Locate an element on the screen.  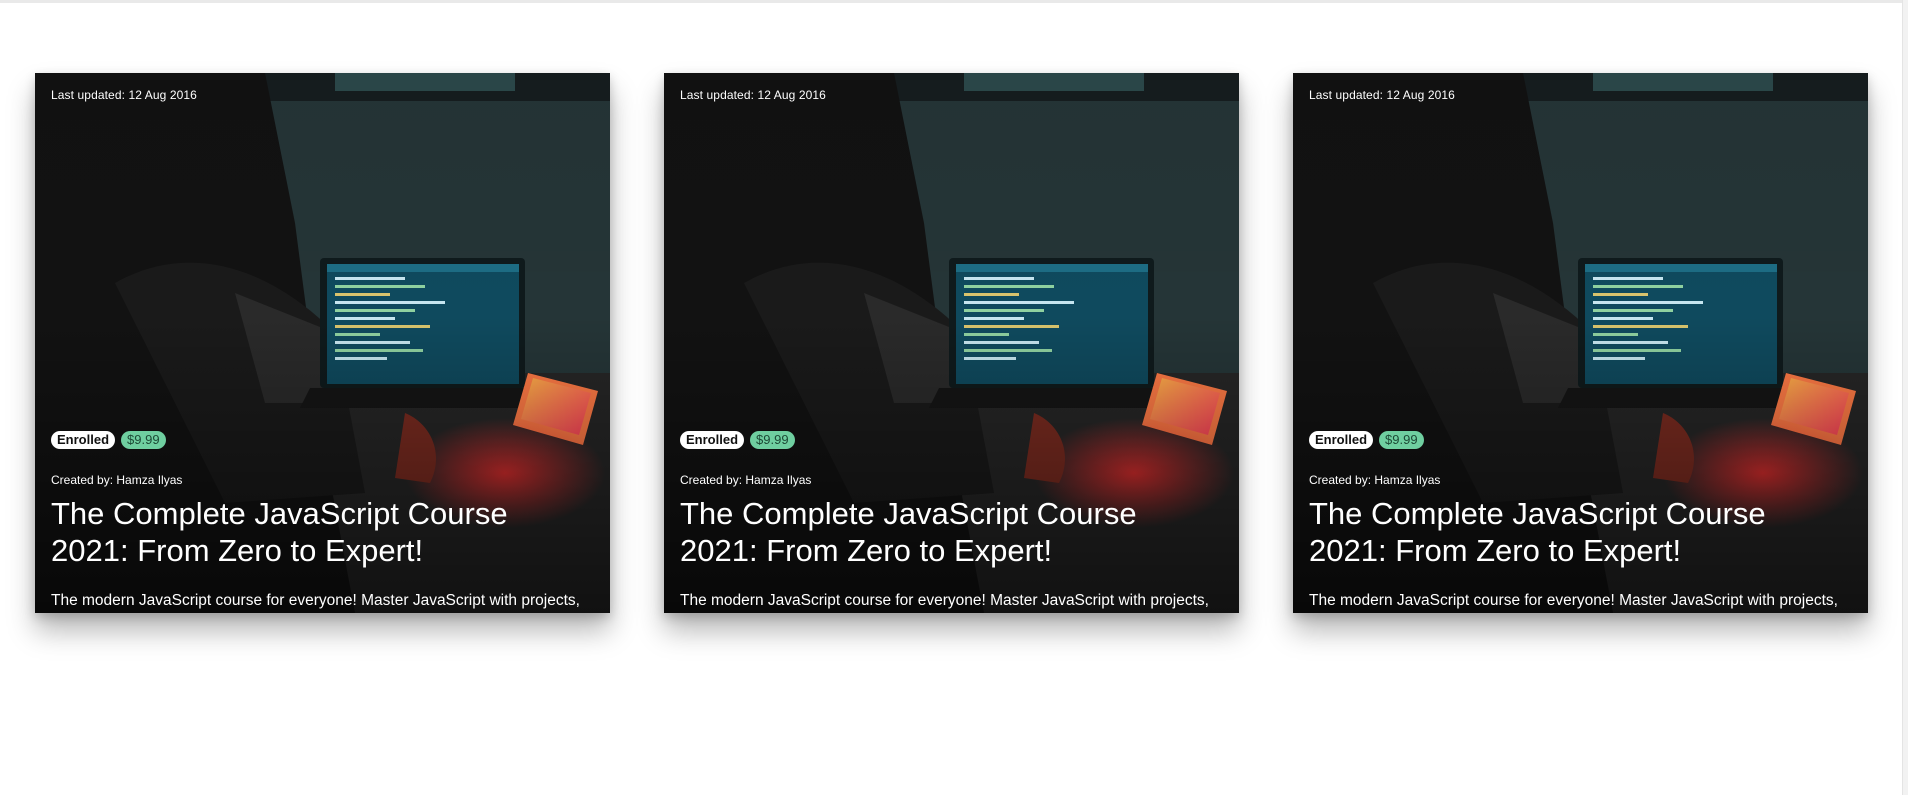
vertical-scrollbar is located at coordinates (1905, 397).